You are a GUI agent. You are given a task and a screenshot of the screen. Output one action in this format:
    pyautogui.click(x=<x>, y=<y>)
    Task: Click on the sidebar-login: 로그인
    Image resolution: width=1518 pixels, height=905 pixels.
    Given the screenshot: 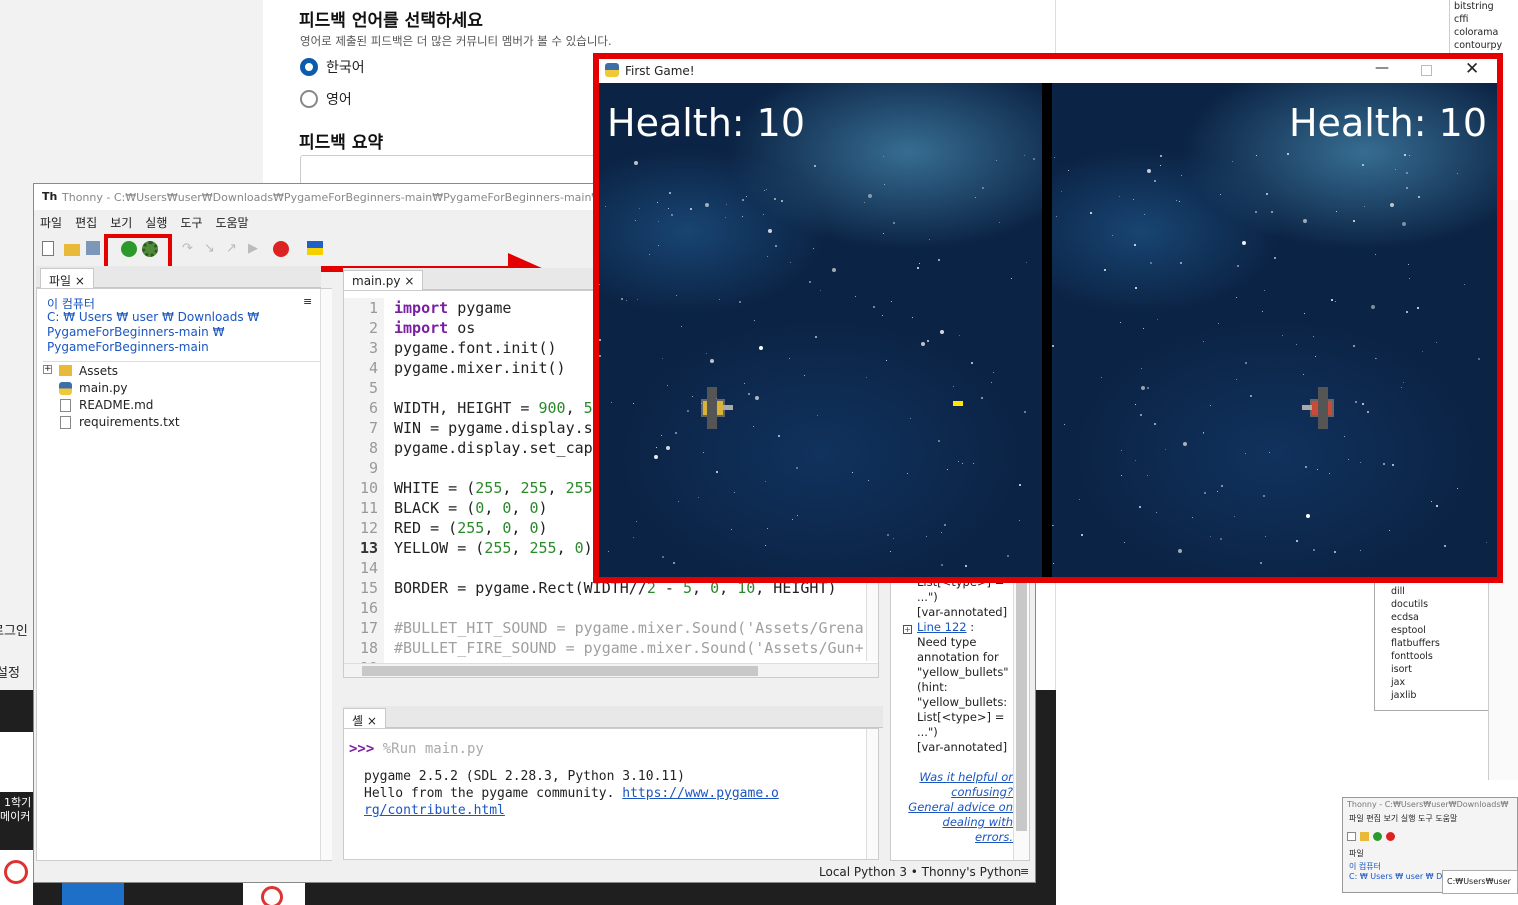 What is the action you would take?
    pyautogui.click(x=14, y=629)
    